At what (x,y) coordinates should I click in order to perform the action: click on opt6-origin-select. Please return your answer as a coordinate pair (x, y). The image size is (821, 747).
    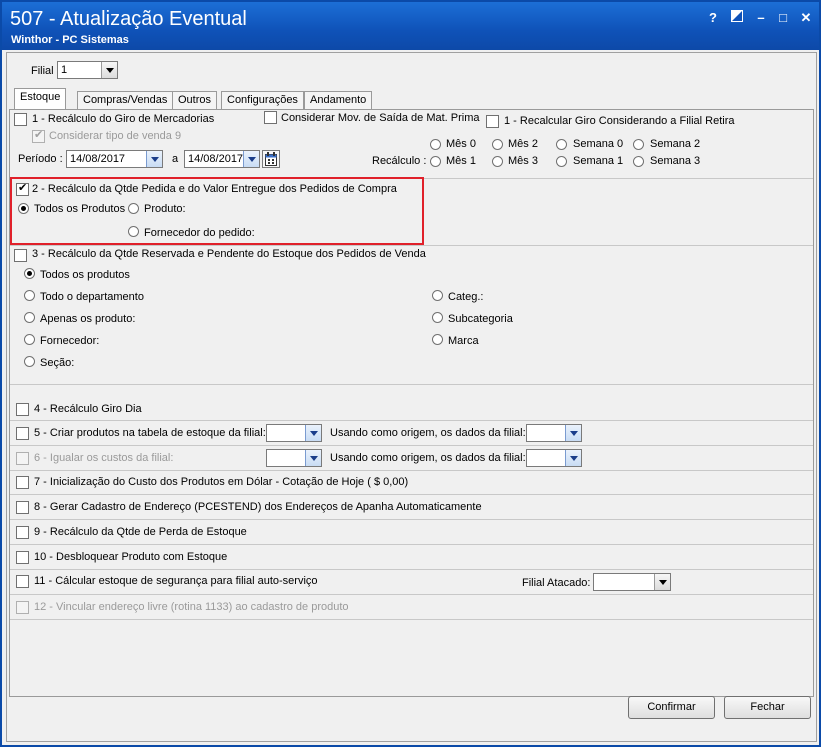
    Looking at the image, I should click on (554, 458).